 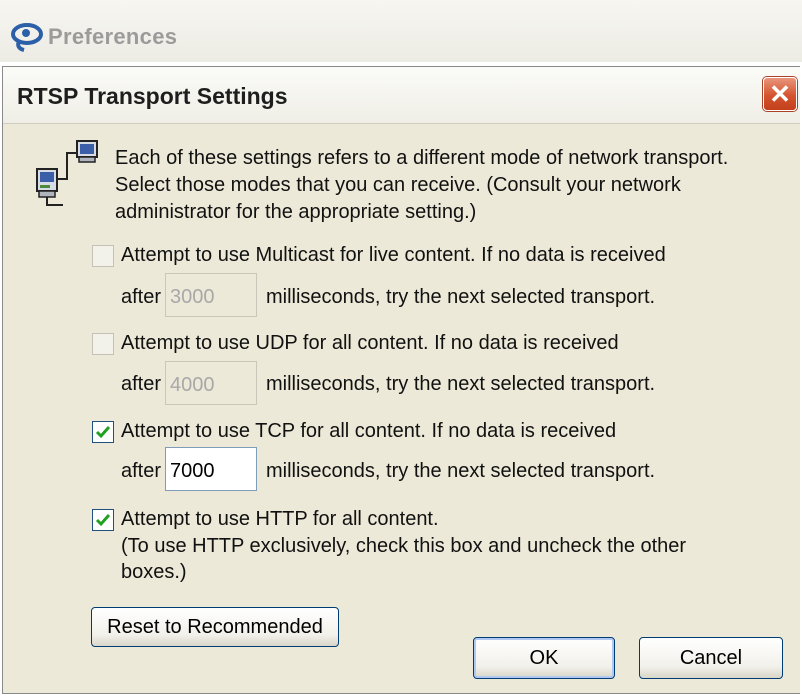 I want to click on realplayer-logo-icon, so click(x=27, y=37).